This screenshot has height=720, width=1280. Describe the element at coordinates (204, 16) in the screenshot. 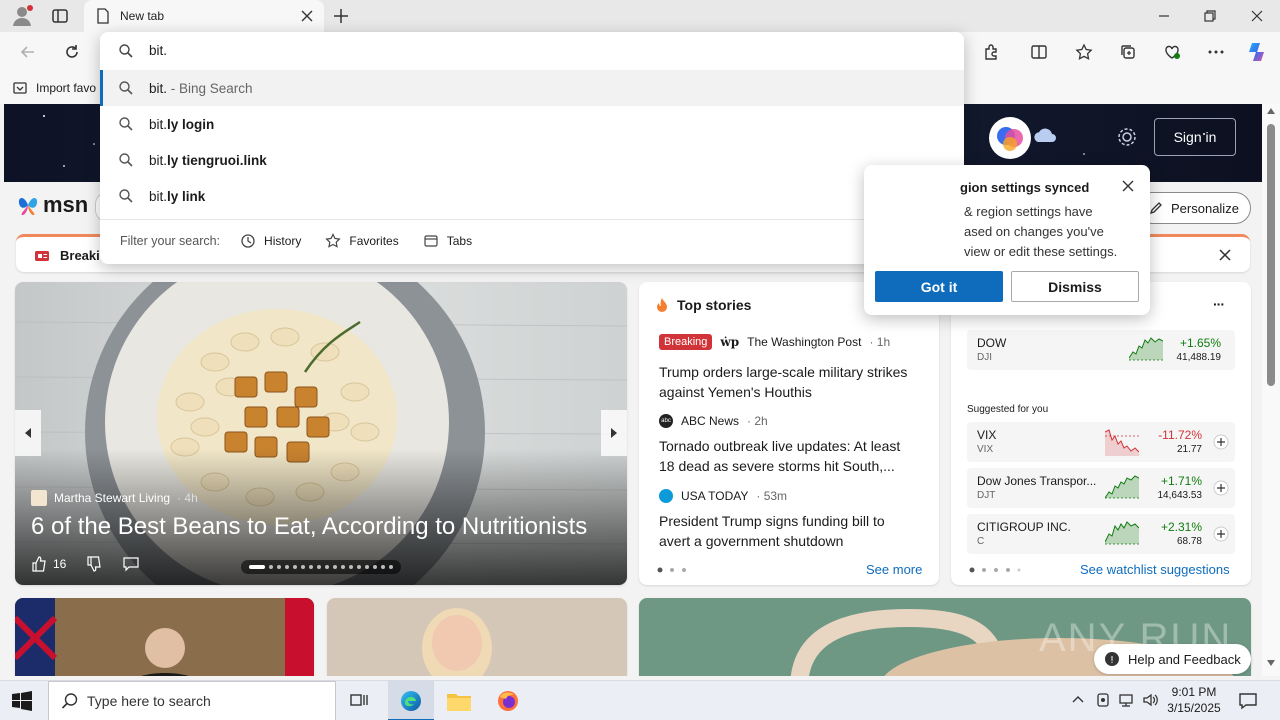

I see `tab-new-tab: New tab` at that location.